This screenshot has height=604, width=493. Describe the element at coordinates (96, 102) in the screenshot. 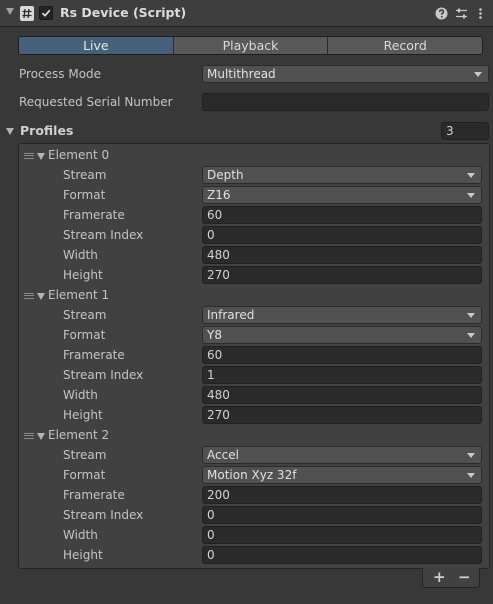

I see `serial-number-label: Requested Serial Number` at that location.